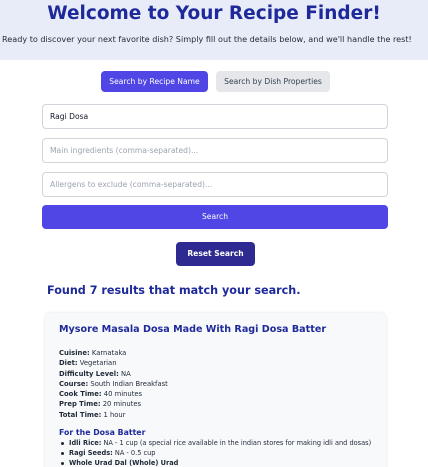 The height and width of the screenshot is (467, 428). I want to click on detail-cook-time: Cook Time: 40 minutes, so click(113, 394).